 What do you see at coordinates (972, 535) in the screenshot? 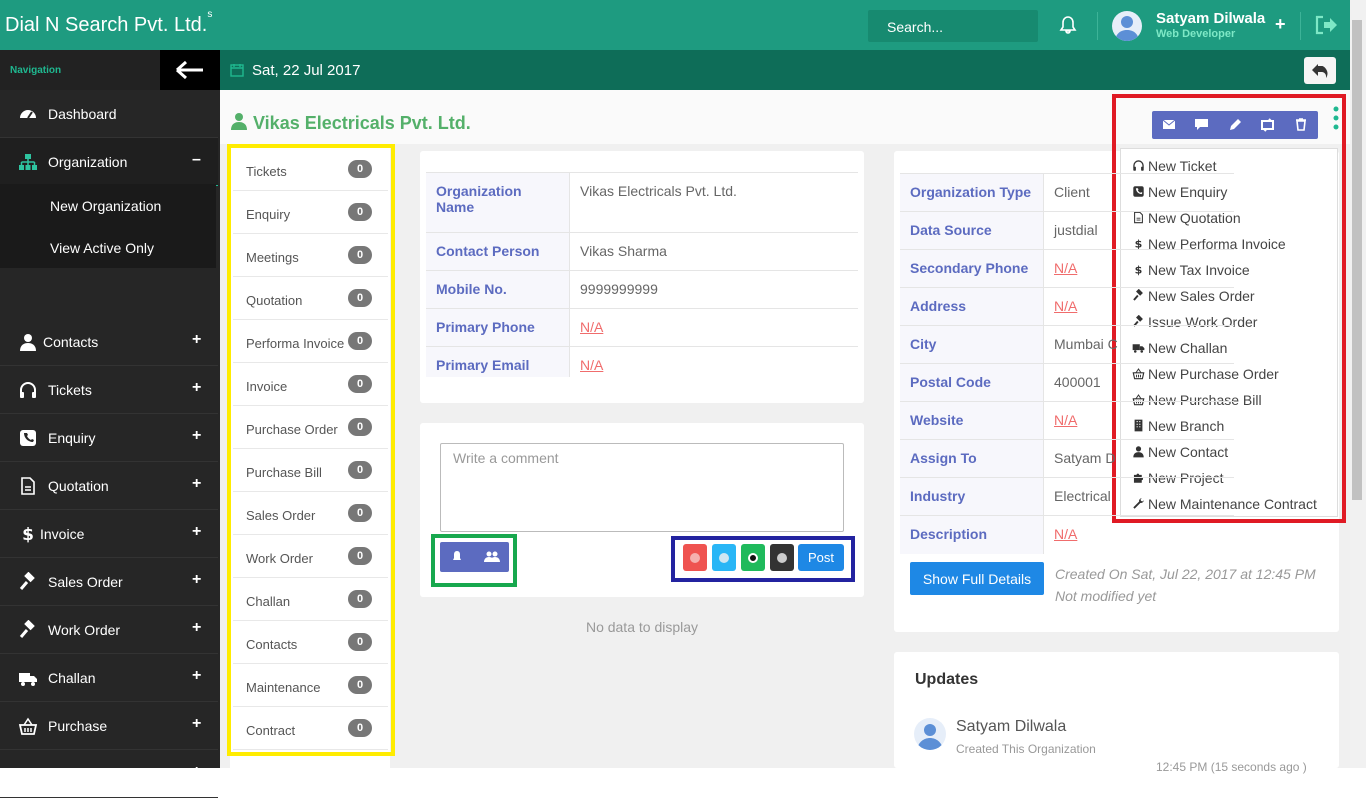
I see `detail-key: Description` at bounding box center [972, 535].